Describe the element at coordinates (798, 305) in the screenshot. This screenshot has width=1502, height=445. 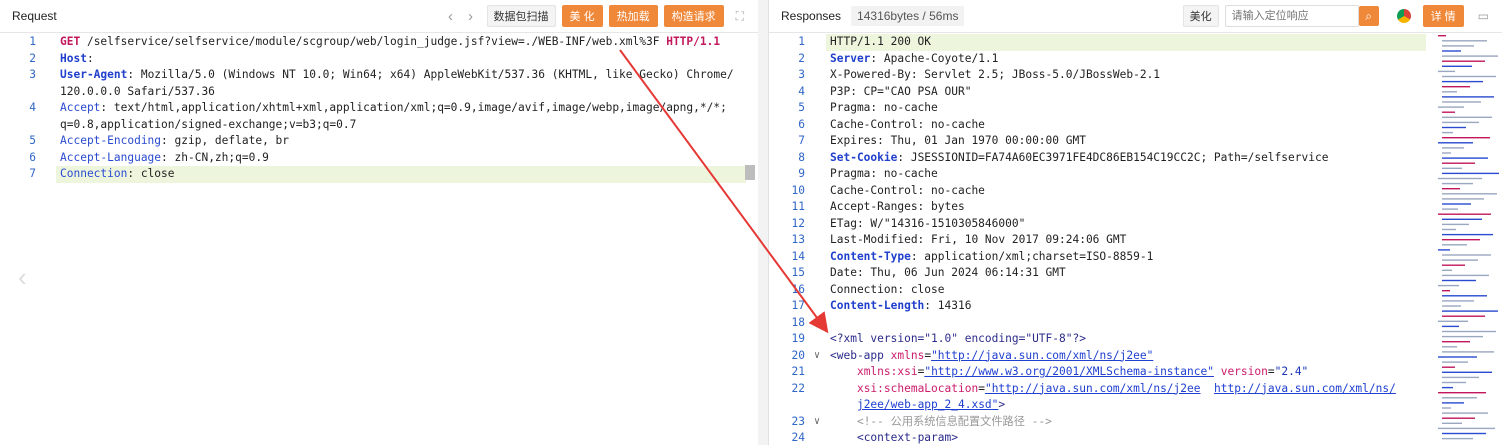
I see `line-number: 17` at that location.